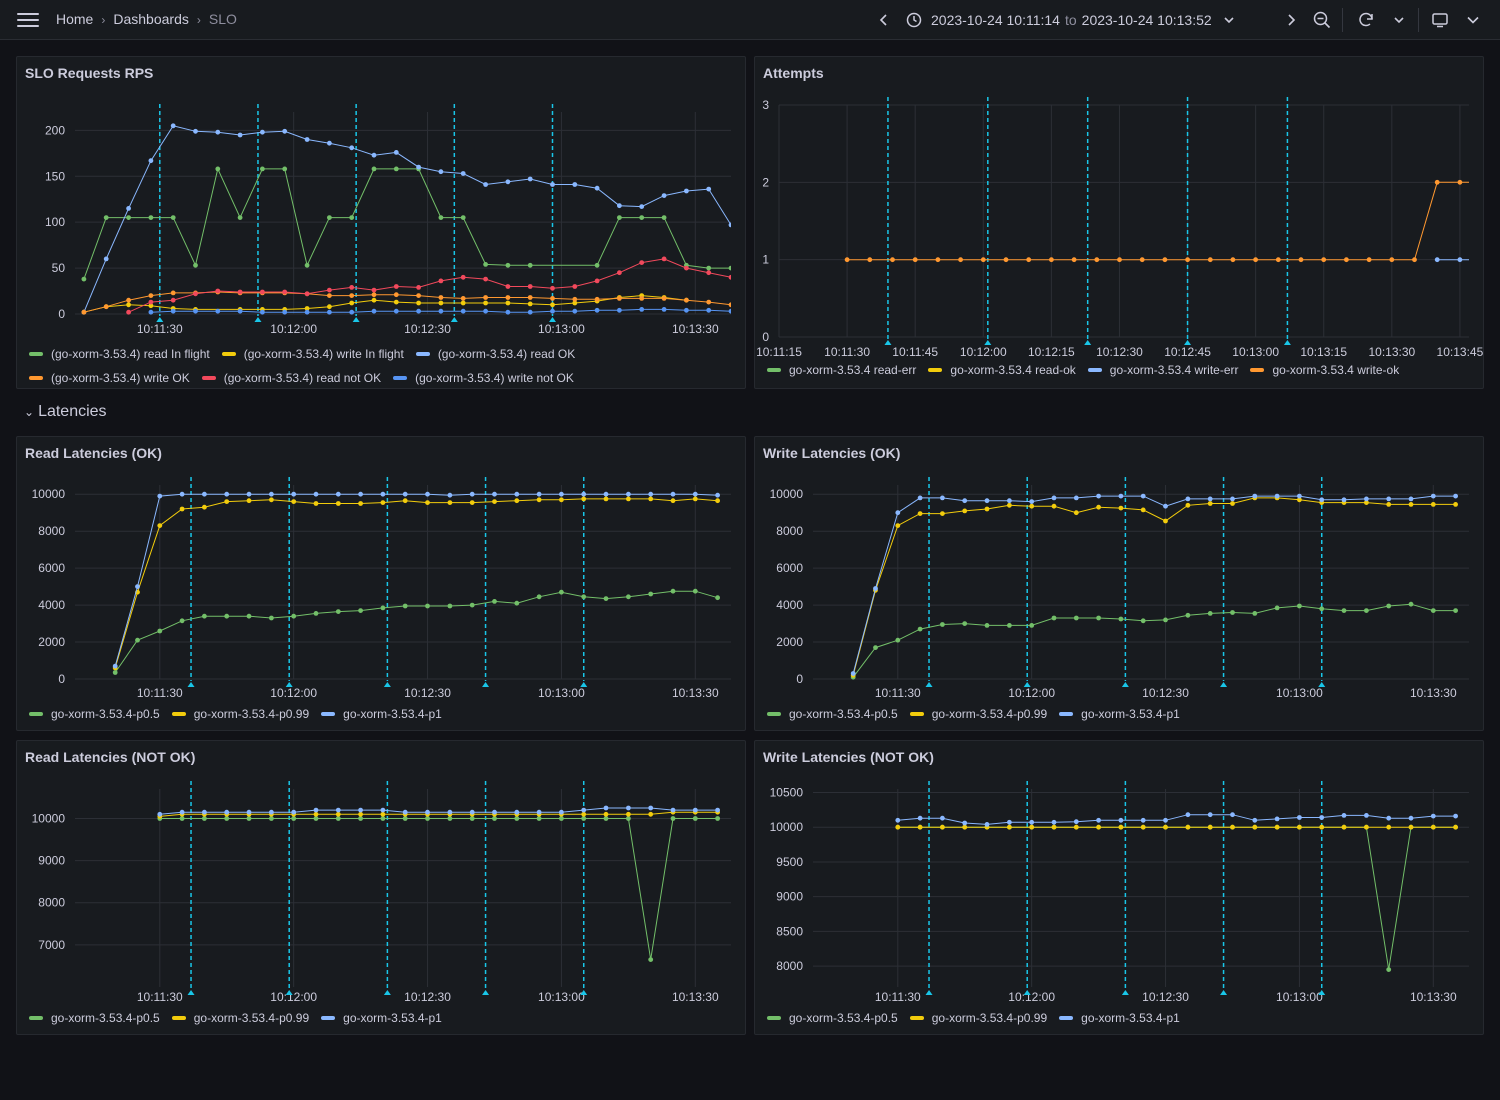 The height and width of the screenshot is (1100, 1500). Describe the element at coordinates (160, 693) in the screenshot. I see `x-tick-label: 10:11:30` at that location.